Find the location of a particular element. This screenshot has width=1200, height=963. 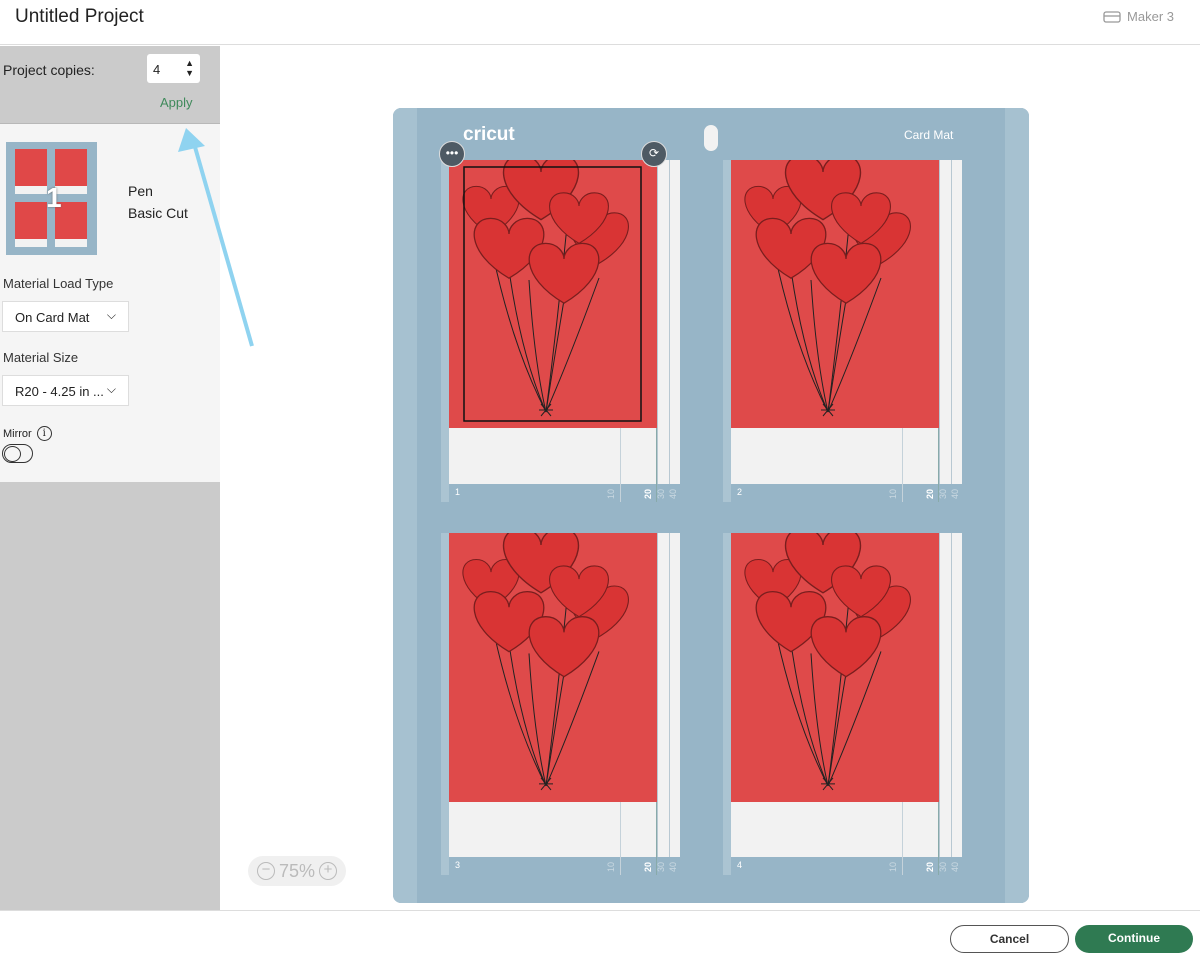

mat-number: 1 is located at coordinates (54, 197).